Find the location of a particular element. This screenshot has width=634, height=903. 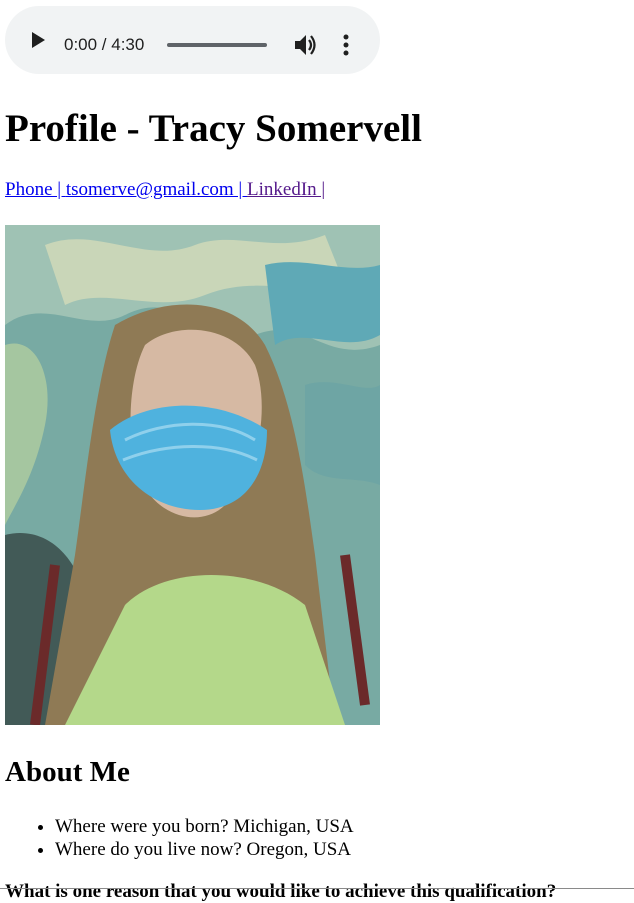

email-link: tsomerve@gmail.com | is located at coordinates (156, 189).